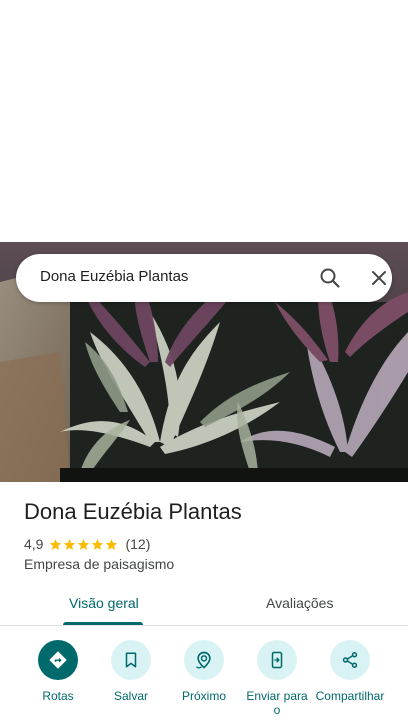 This screenshot has height=724, width=408. I want to click on place-category: Empresa de paisagismo, so click(99, 564).